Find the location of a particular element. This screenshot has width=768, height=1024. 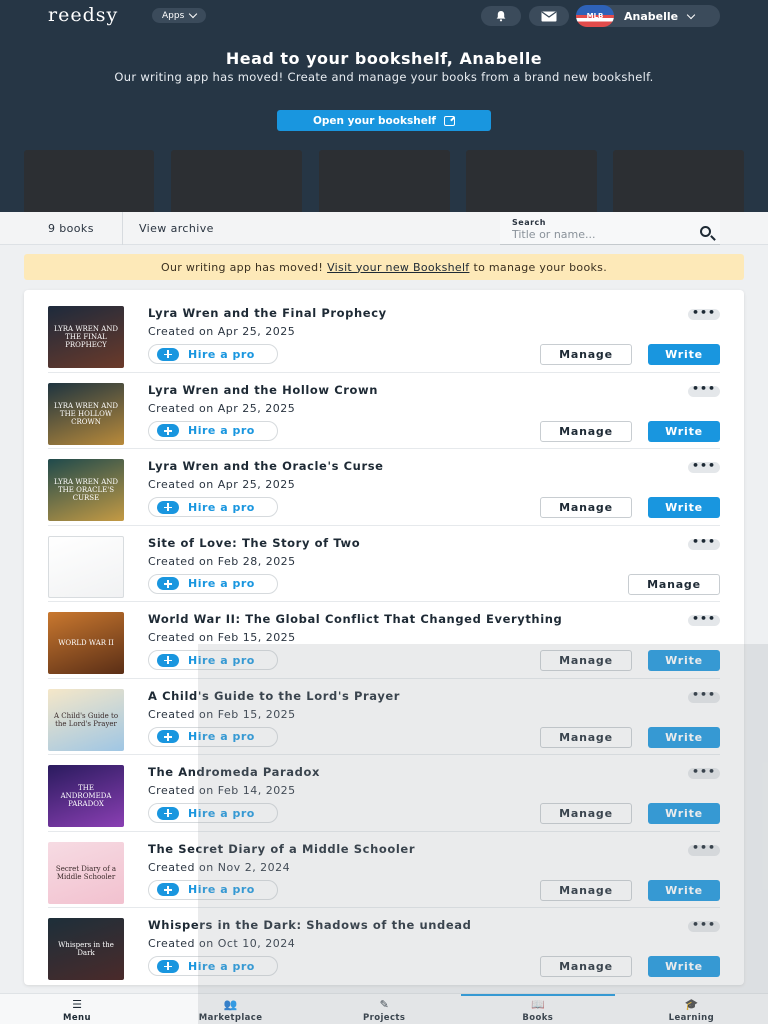

nav-item-projects: ✎ Projects is located at coordinates (384, 1009).